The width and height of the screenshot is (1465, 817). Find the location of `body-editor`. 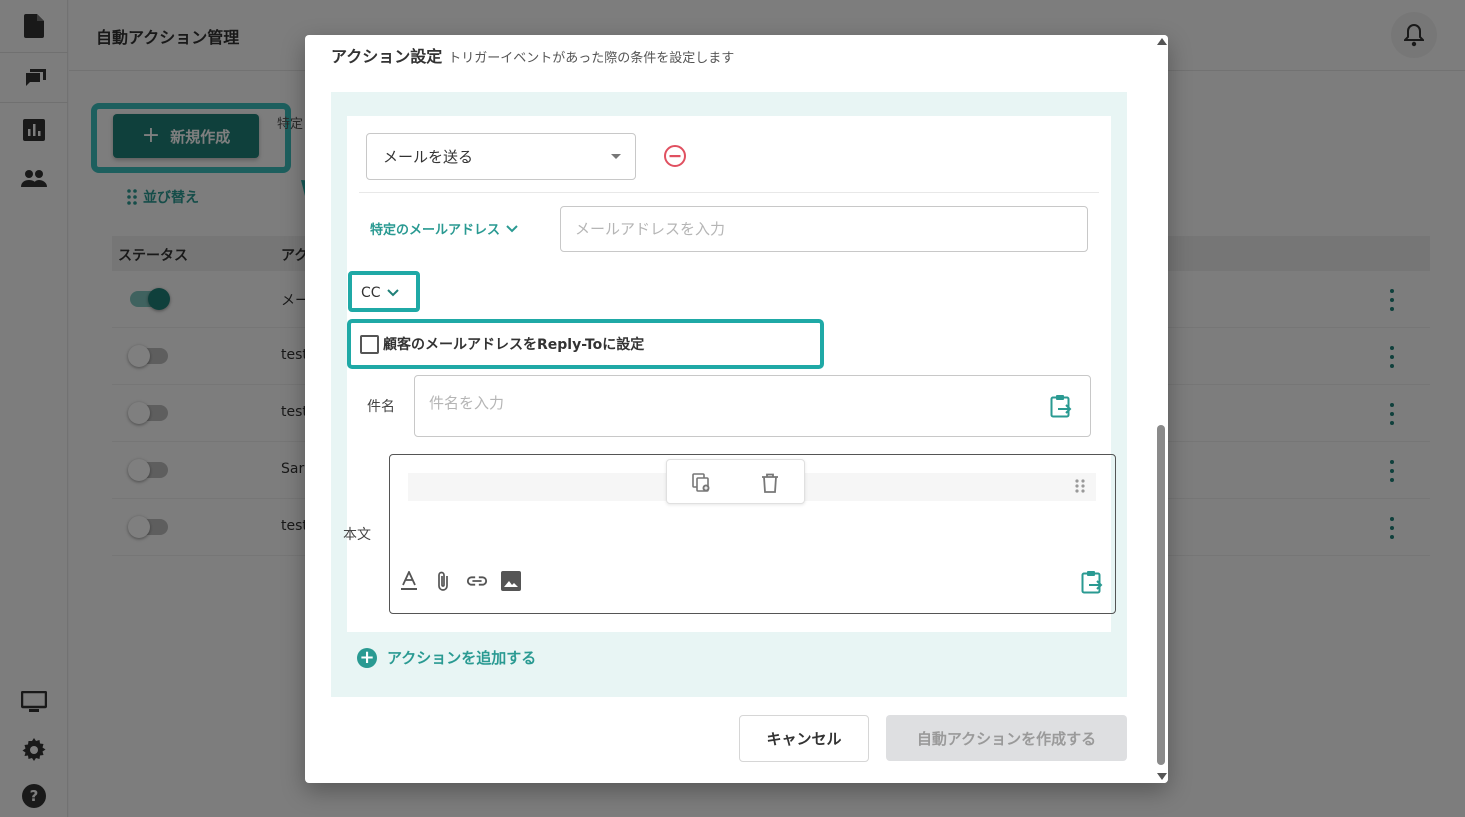

body-editor is located at coordinates (752, 534).